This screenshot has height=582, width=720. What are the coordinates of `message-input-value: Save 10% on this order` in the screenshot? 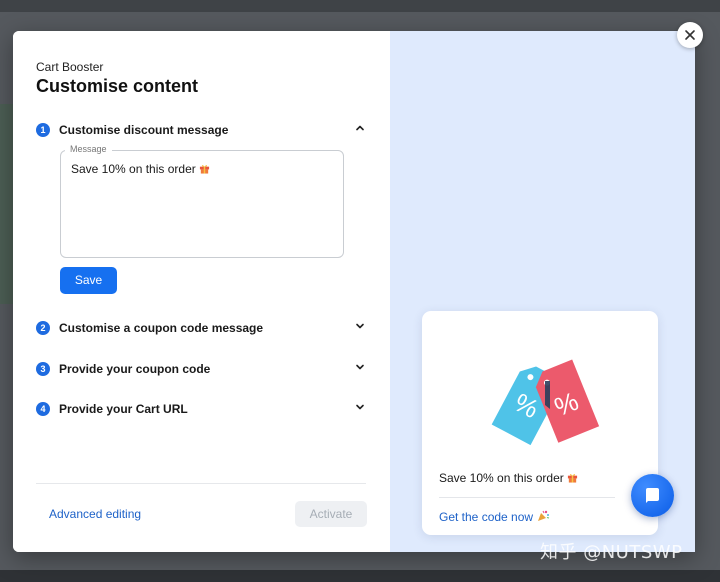 It's located at (140, 169).